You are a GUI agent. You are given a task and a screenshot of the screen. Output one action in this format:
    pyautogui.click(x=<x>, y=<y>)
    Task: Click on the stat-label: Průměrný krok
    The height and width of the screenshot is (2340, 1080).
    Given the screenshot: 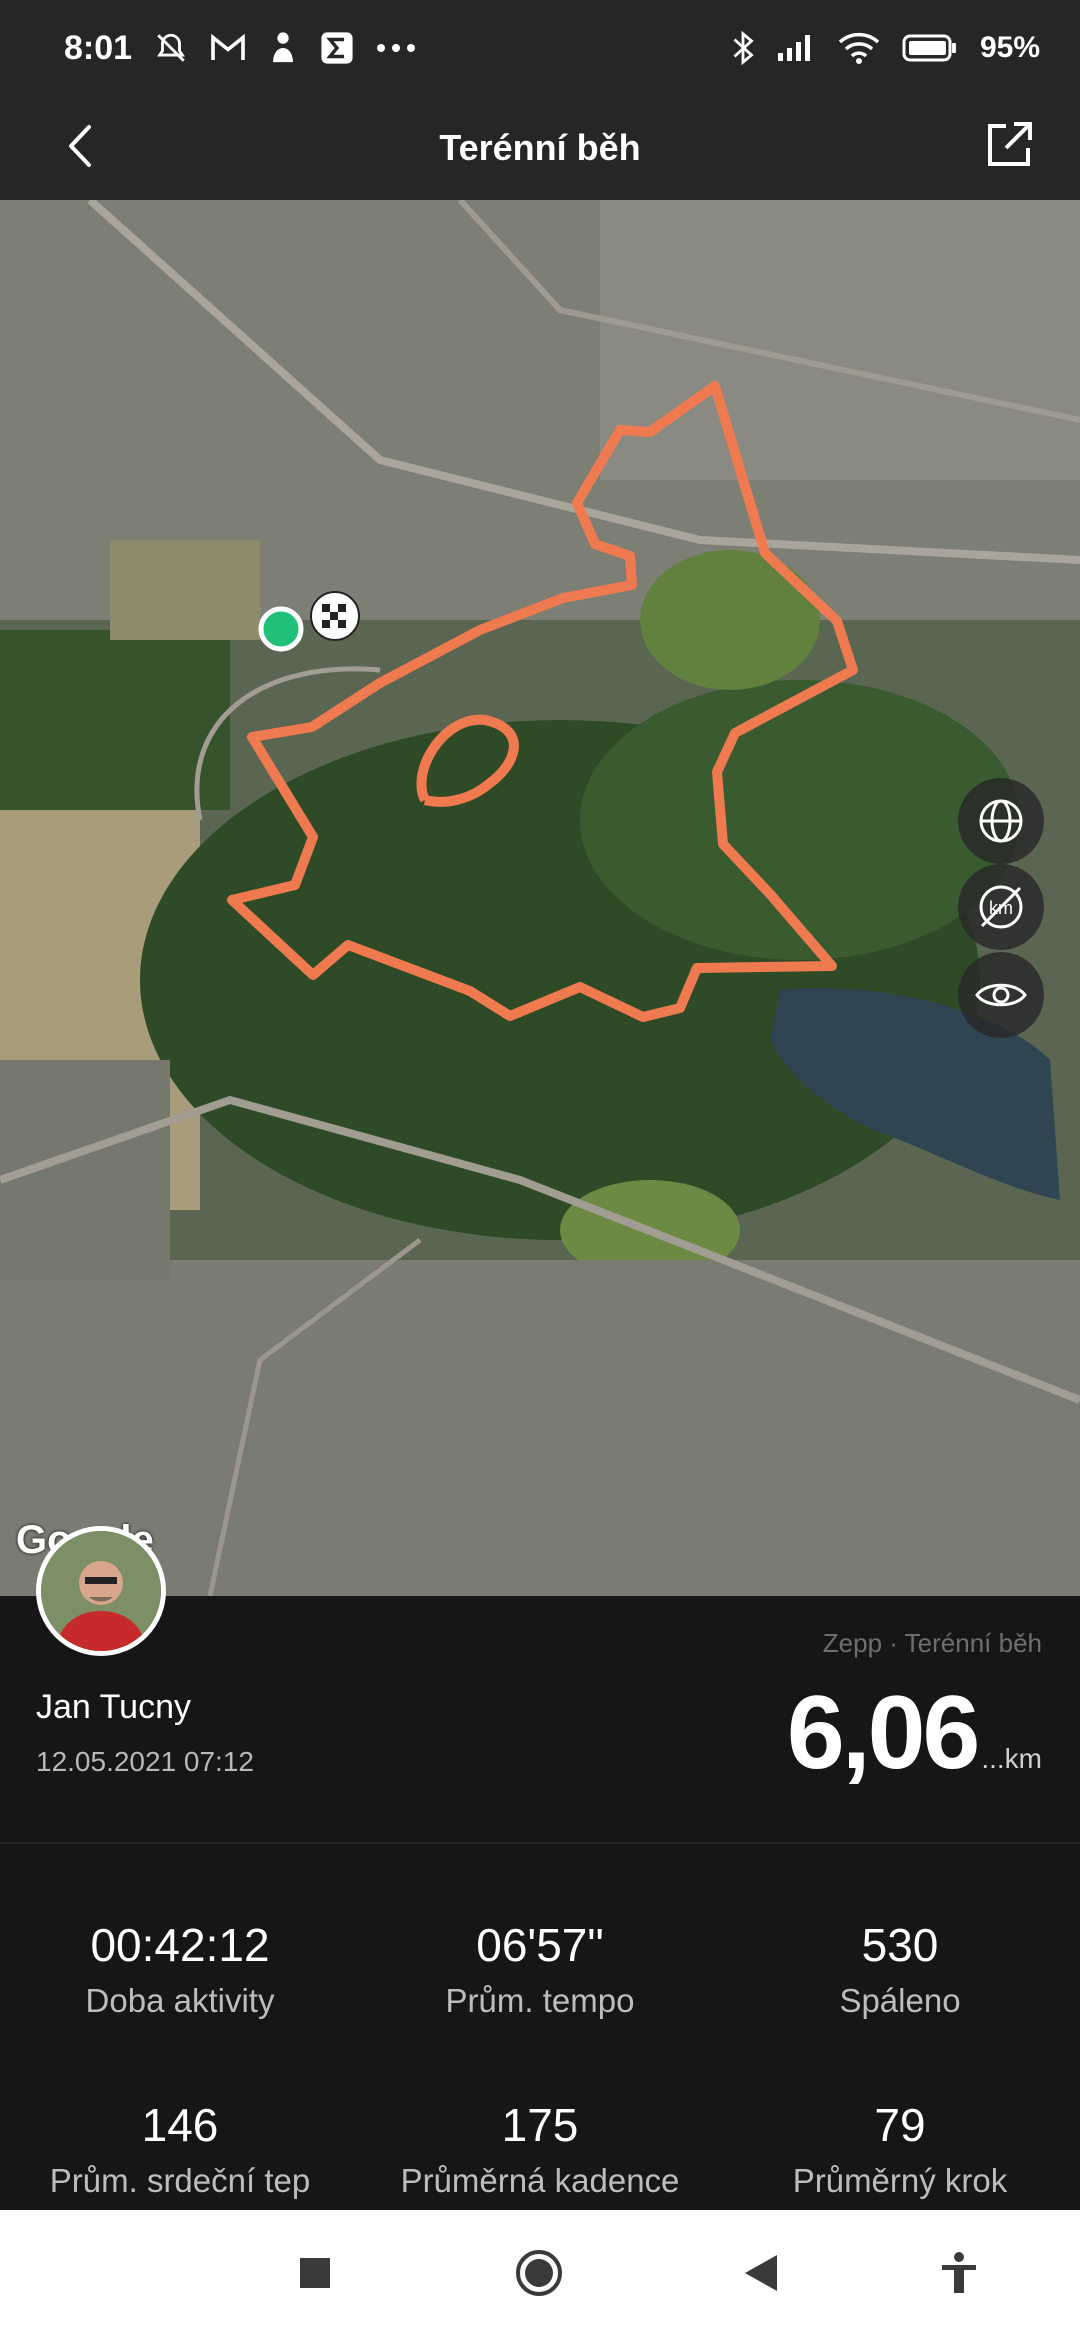 What is the action you would take?
    pyautogui.click(x=900, y=2180)
    